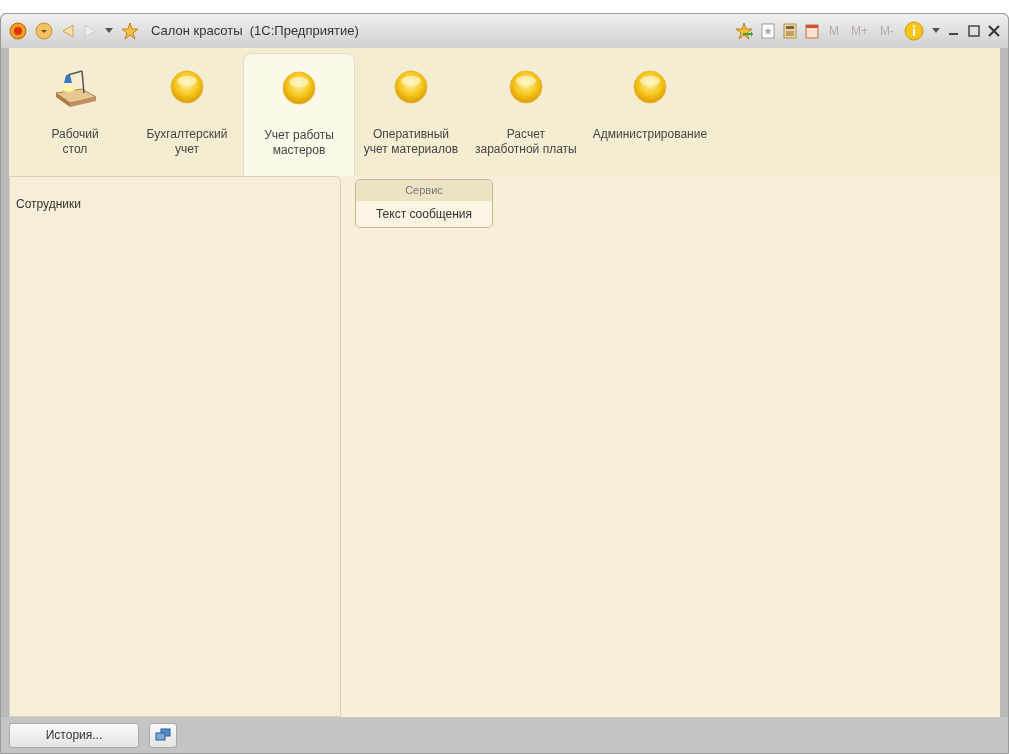 The height and width of the screenshot is (754, 1009). Describe the element at coordinates (526, 114) in the screenshot. I see `section-tab: Расчет заработной платы` at that location.